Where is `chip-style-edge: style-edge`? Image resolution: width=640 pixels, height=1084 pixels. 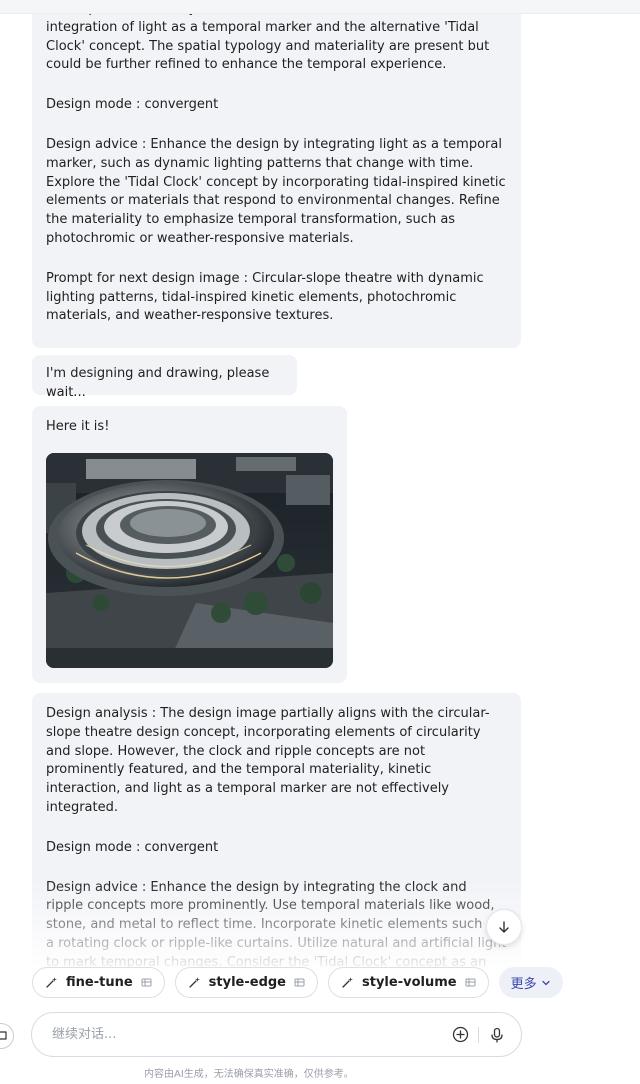 chip-style-edge: style-edge is located at coordinates (246, 982).